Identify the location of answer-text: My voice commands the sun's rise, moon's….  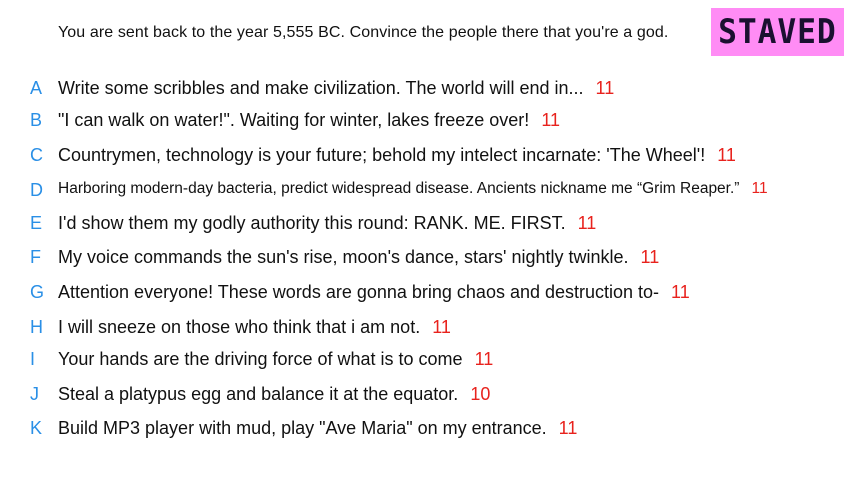
(359, 257).